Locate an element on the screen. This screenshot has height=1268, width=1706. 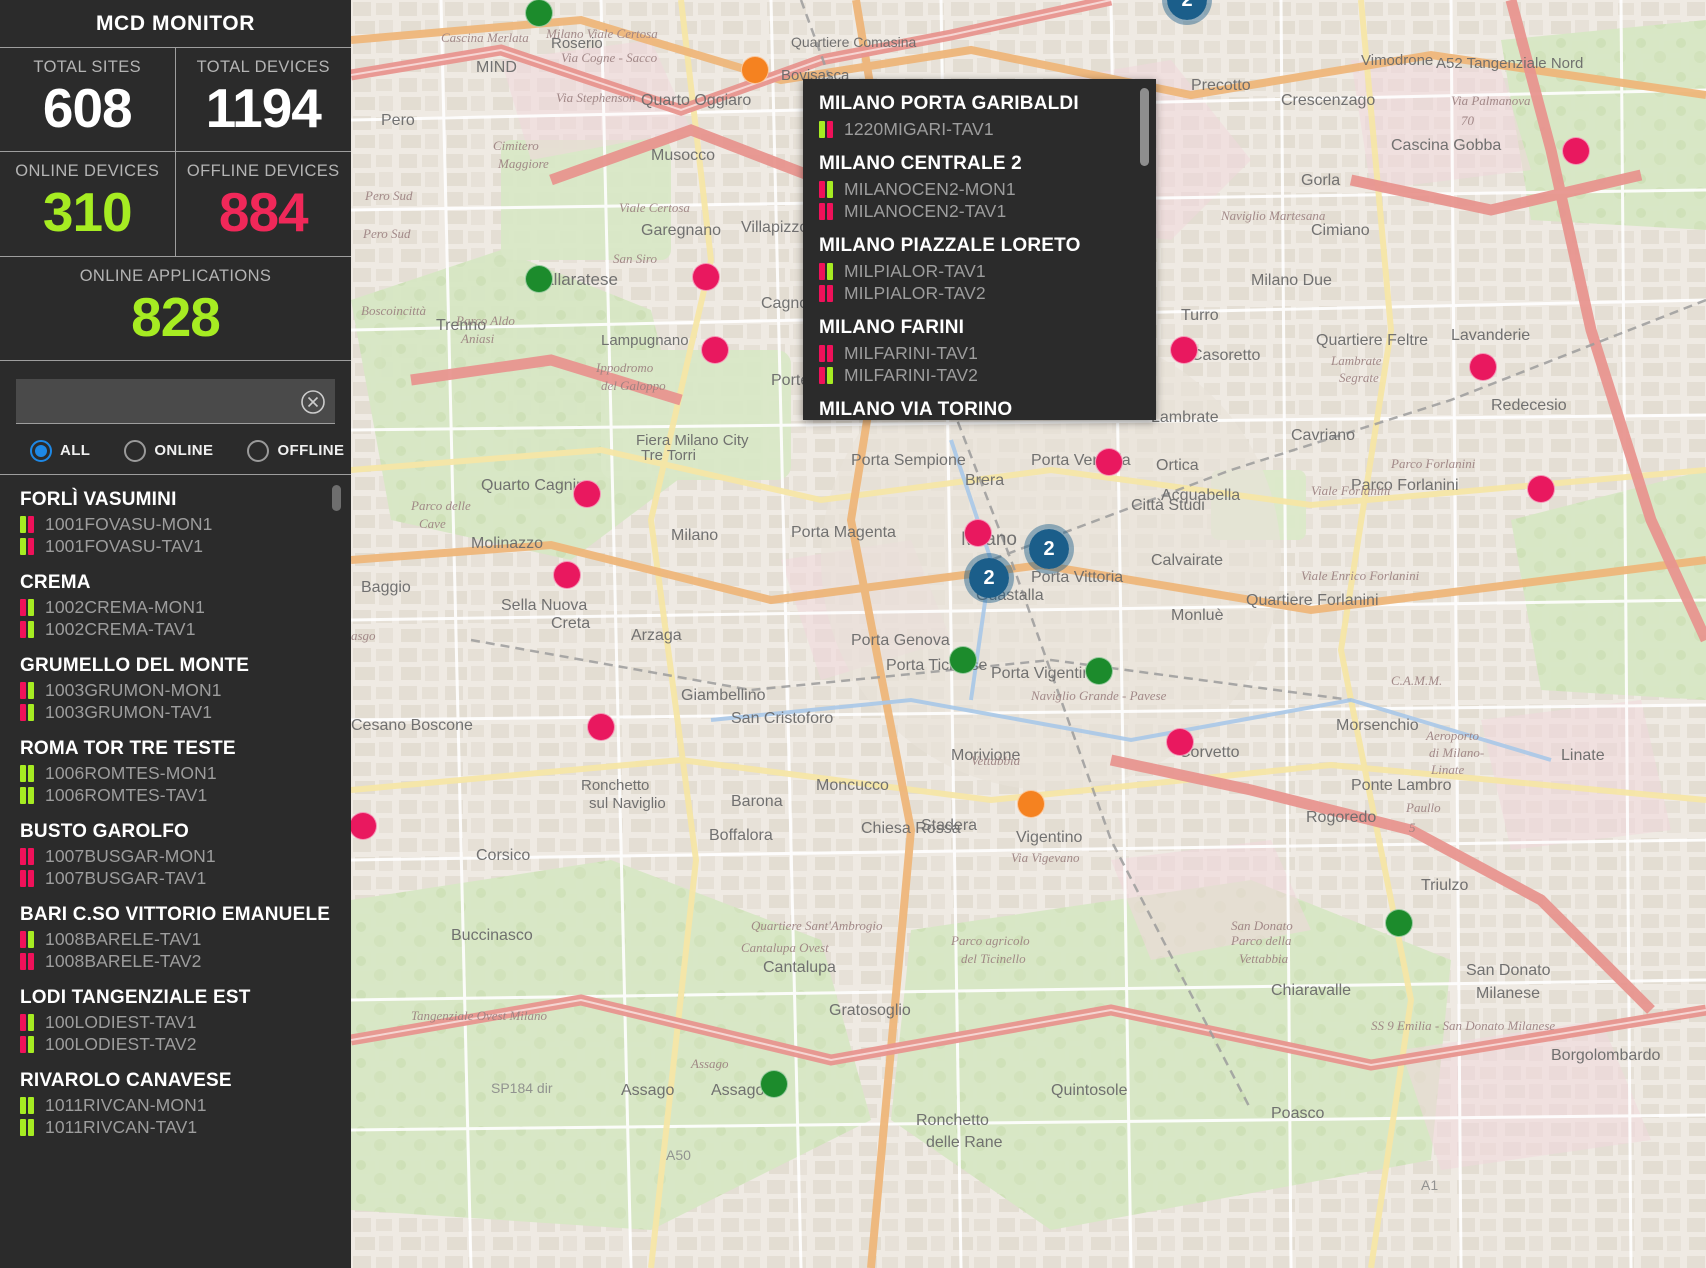
device-label: 1001FOVASU-TAV1 is located at coordinates (124, 546).